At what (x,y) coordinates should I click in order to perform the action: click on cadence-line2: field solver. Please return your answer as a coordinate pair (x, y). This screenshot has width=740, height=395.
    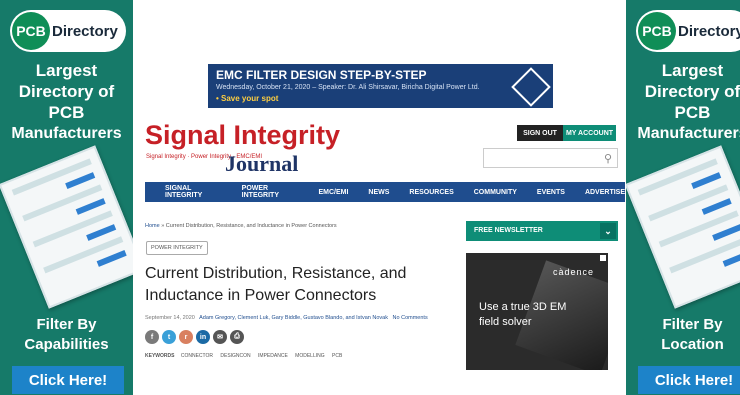
    Looking at the image, I should click on (505, 322).